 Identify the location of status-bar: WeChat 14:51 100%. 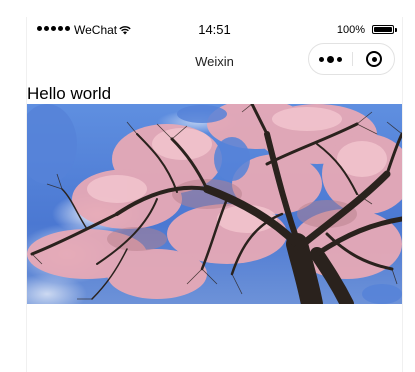
(214, 30).